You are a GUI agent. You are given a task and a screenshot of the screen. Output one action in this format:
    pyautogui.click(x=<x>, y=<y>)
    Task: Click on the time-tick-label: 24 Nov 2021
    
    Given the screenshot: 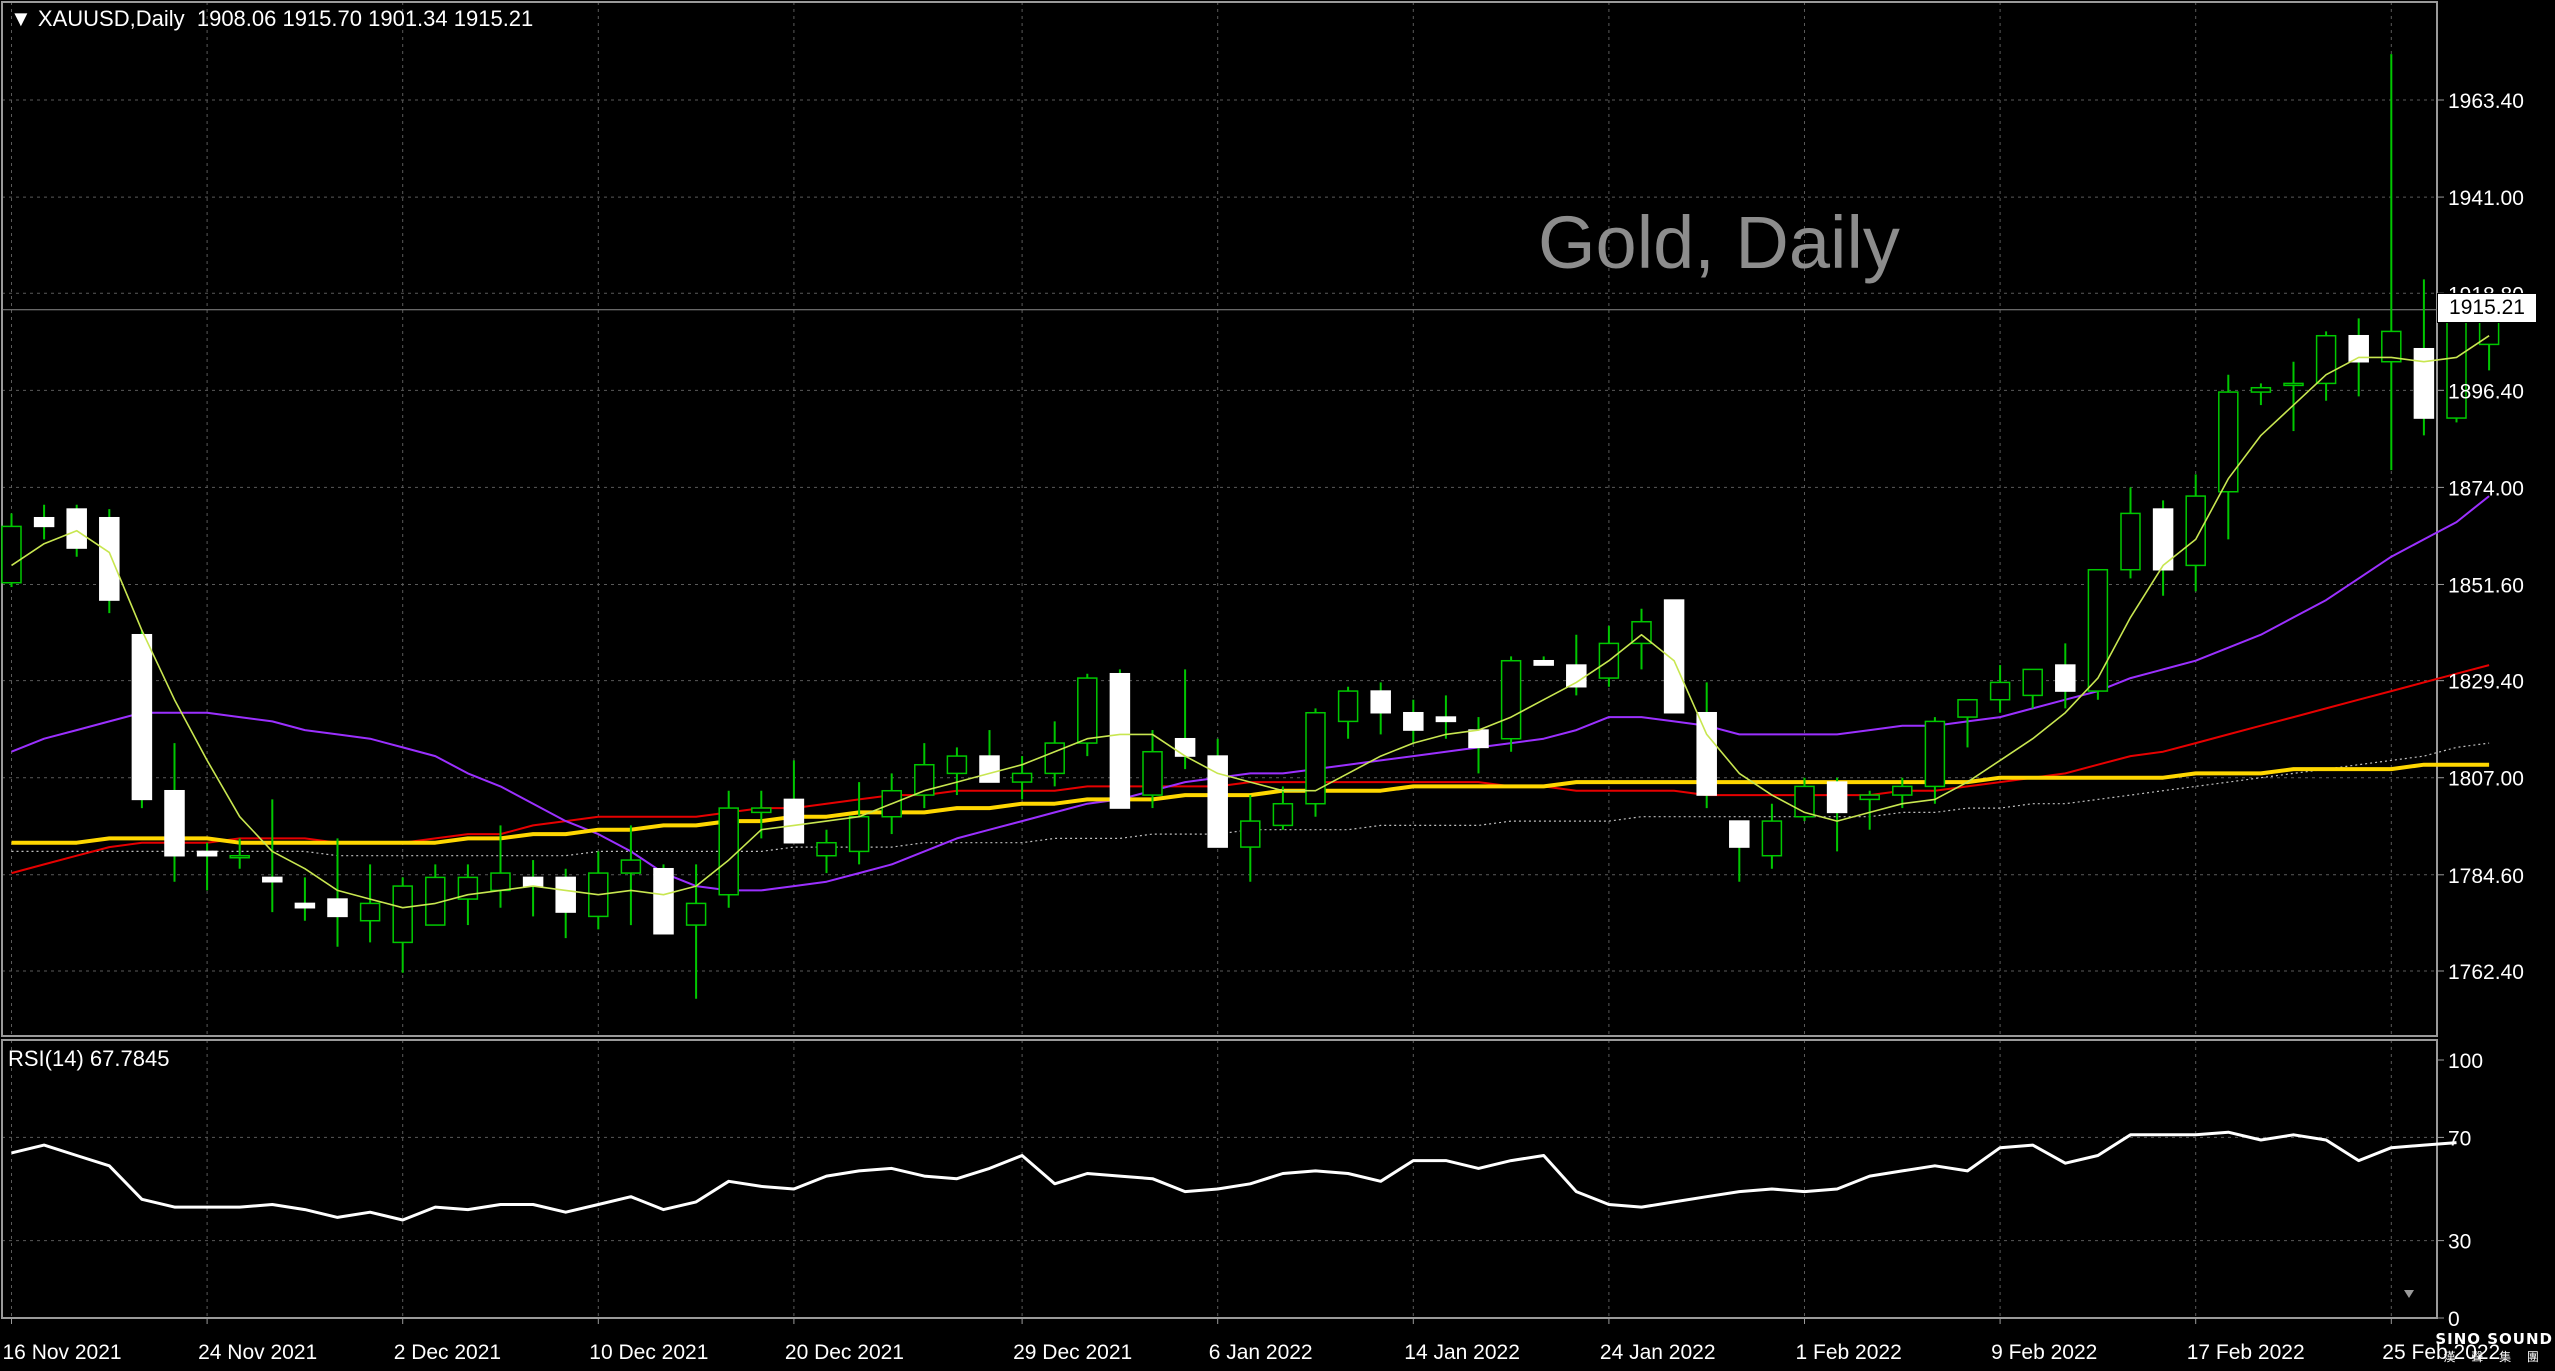 What is the action you would take?
    pyautogui.click(x=257, y=1352)
    